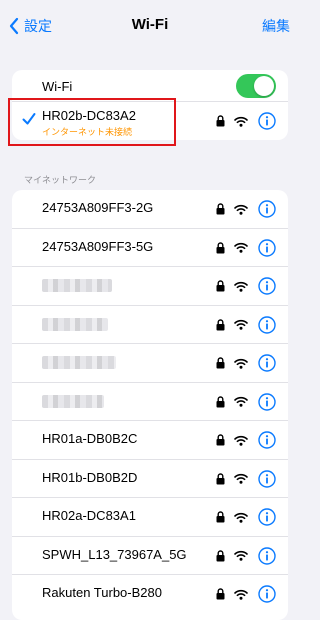 The image size is (320, 620). What do you see at coordinates (256, 86) in the screenshot?
I see `wifi-toggle` at bounding box center [256, 86].